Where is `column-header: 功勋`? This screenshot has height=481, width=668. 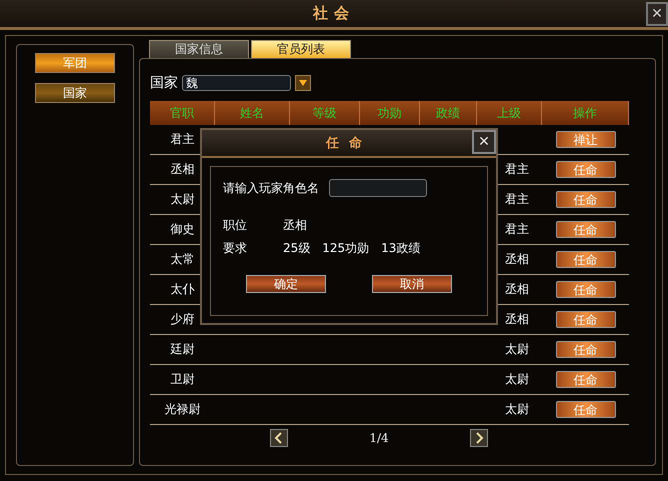 column-header: 功勋 is located at coordinates (390, 113).